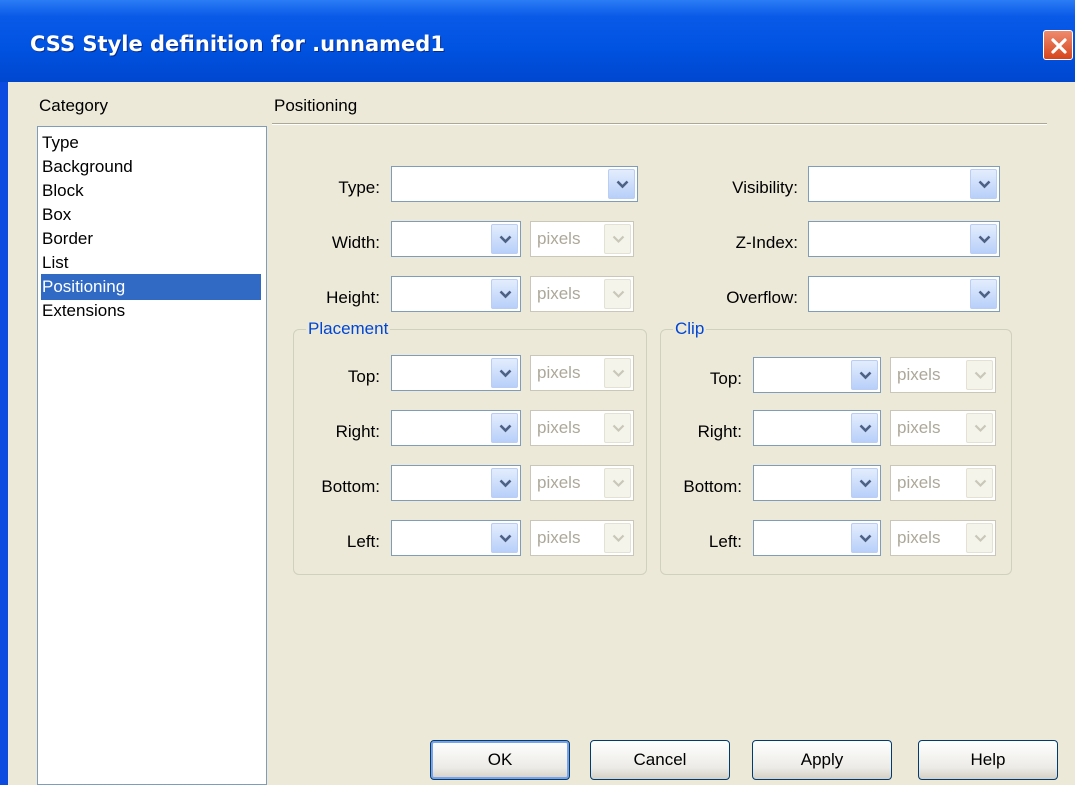  Describe the element at coordinates (363, 376) in the screenshot. I see `placement-top-label: Top:` at that location.